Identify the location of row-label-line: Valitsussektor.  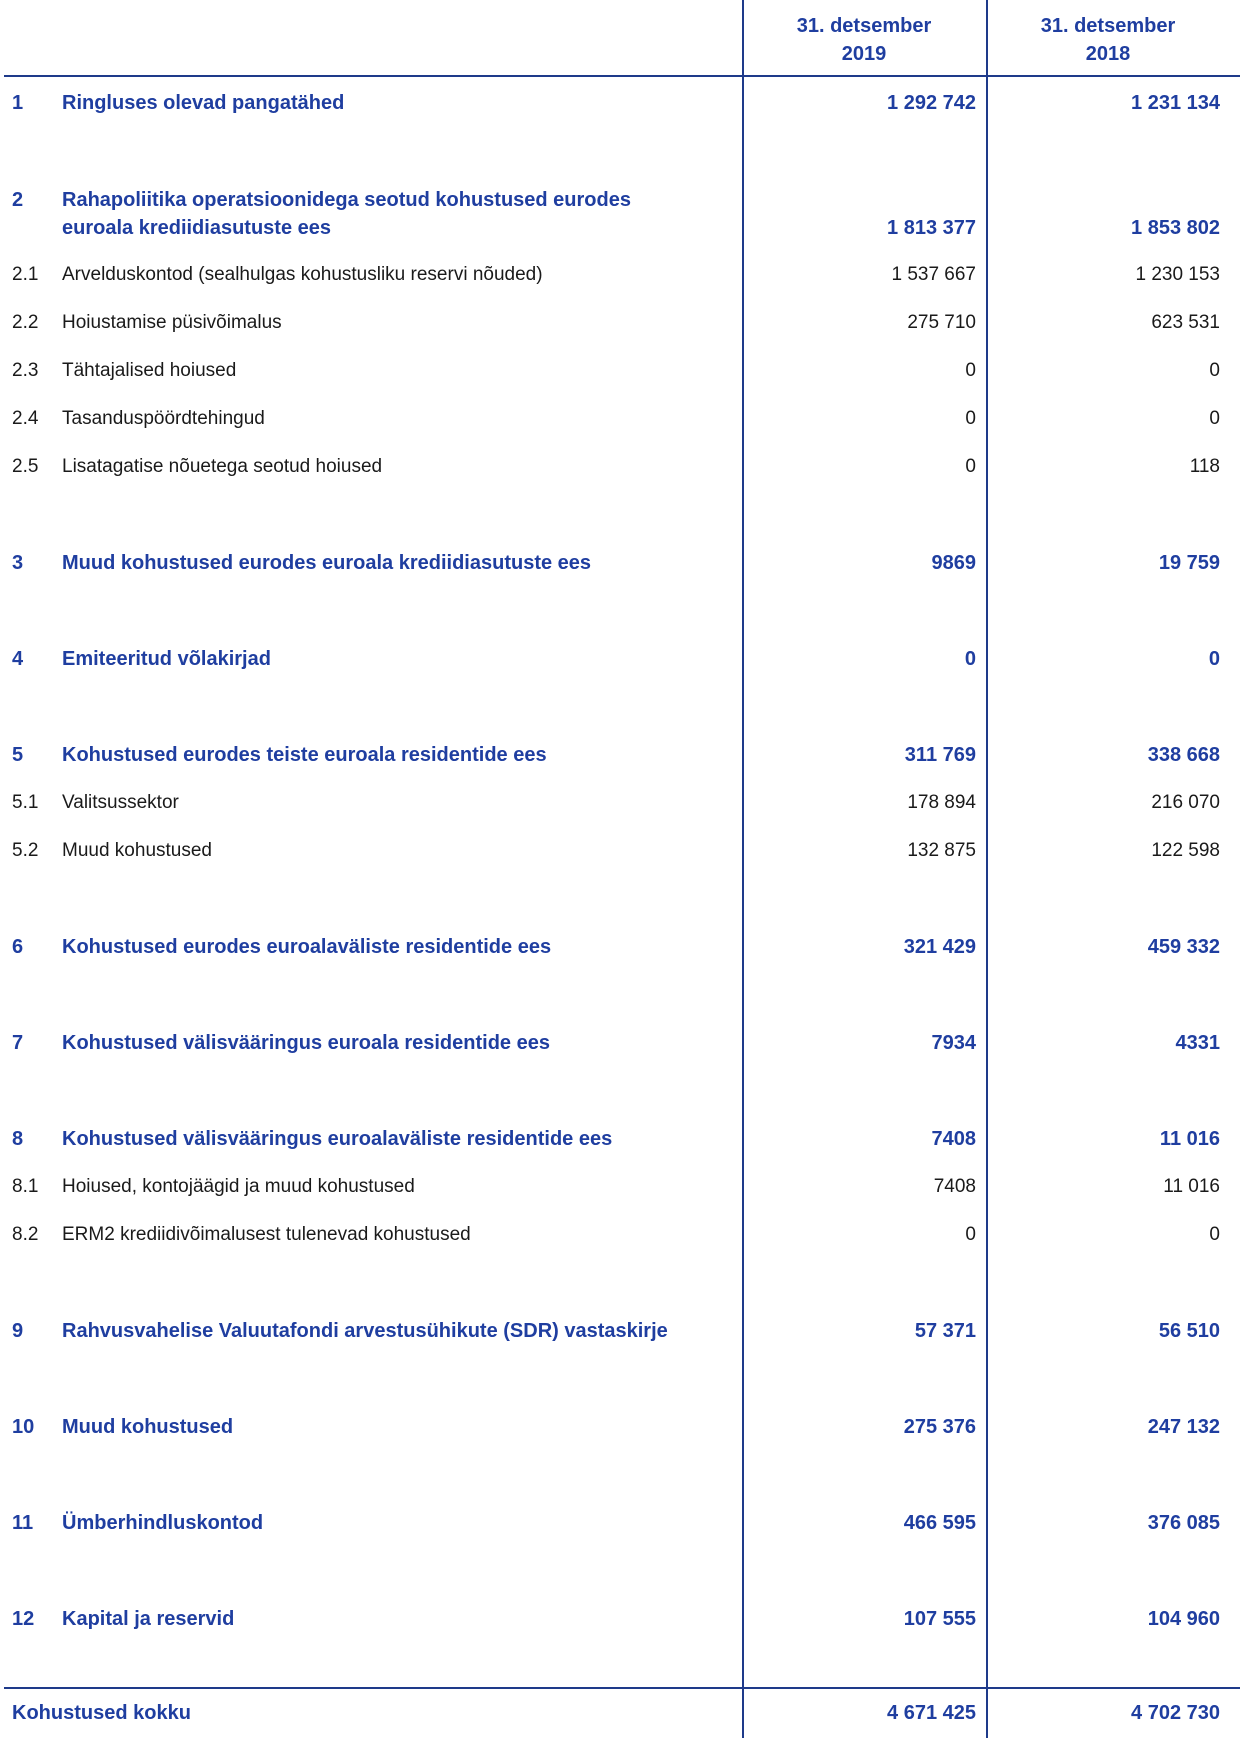
(120, 802).